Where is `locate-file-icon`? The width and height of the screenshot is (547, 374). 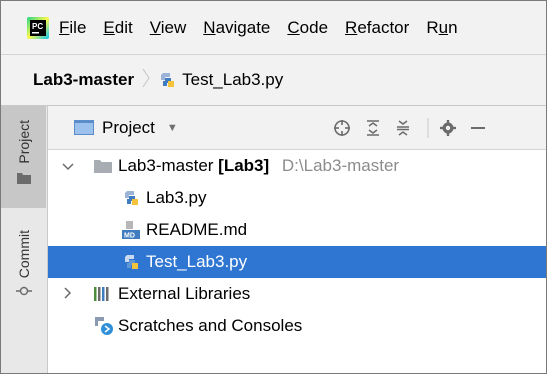 locate-file-icon is located at coordinates (342, 128).